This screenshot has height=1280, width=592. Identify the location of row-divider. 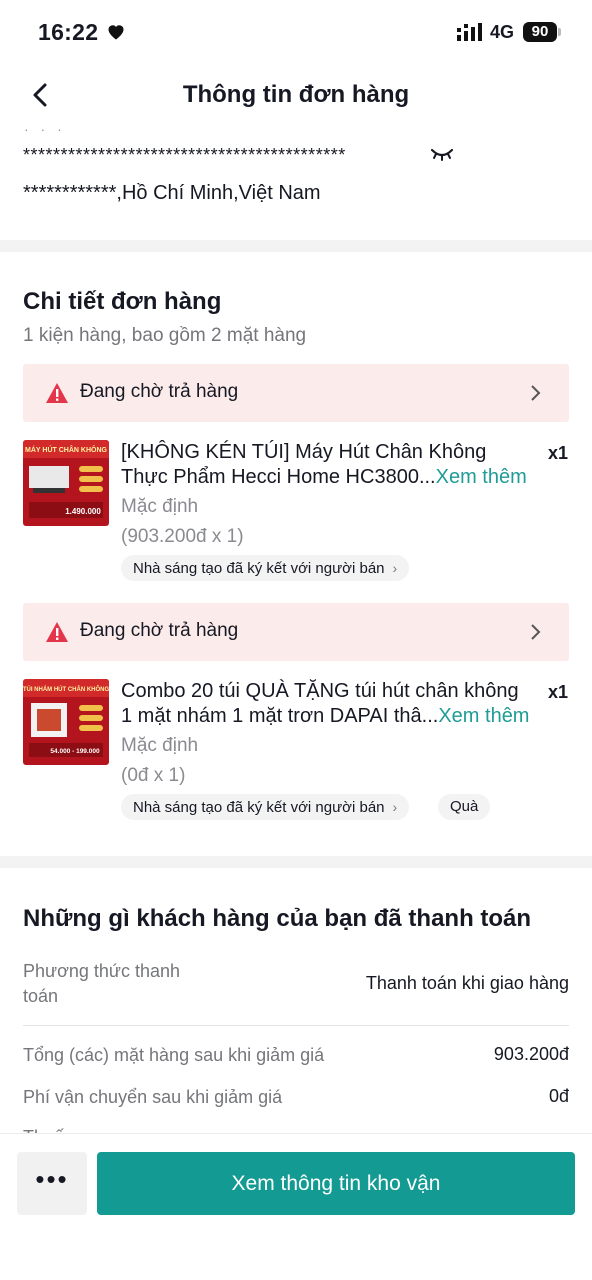
(296, 1025).